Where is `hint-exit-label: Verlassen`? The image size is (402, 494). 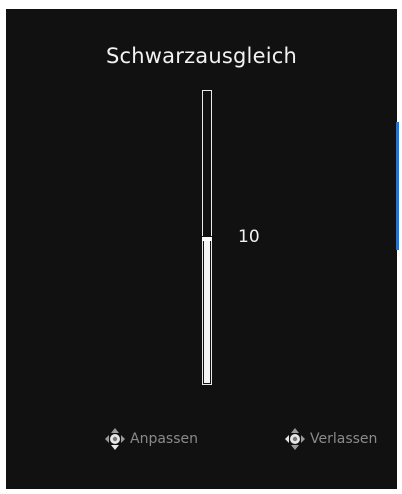
hint-exit-label: Verlassen is located at coordinates (344, 439).